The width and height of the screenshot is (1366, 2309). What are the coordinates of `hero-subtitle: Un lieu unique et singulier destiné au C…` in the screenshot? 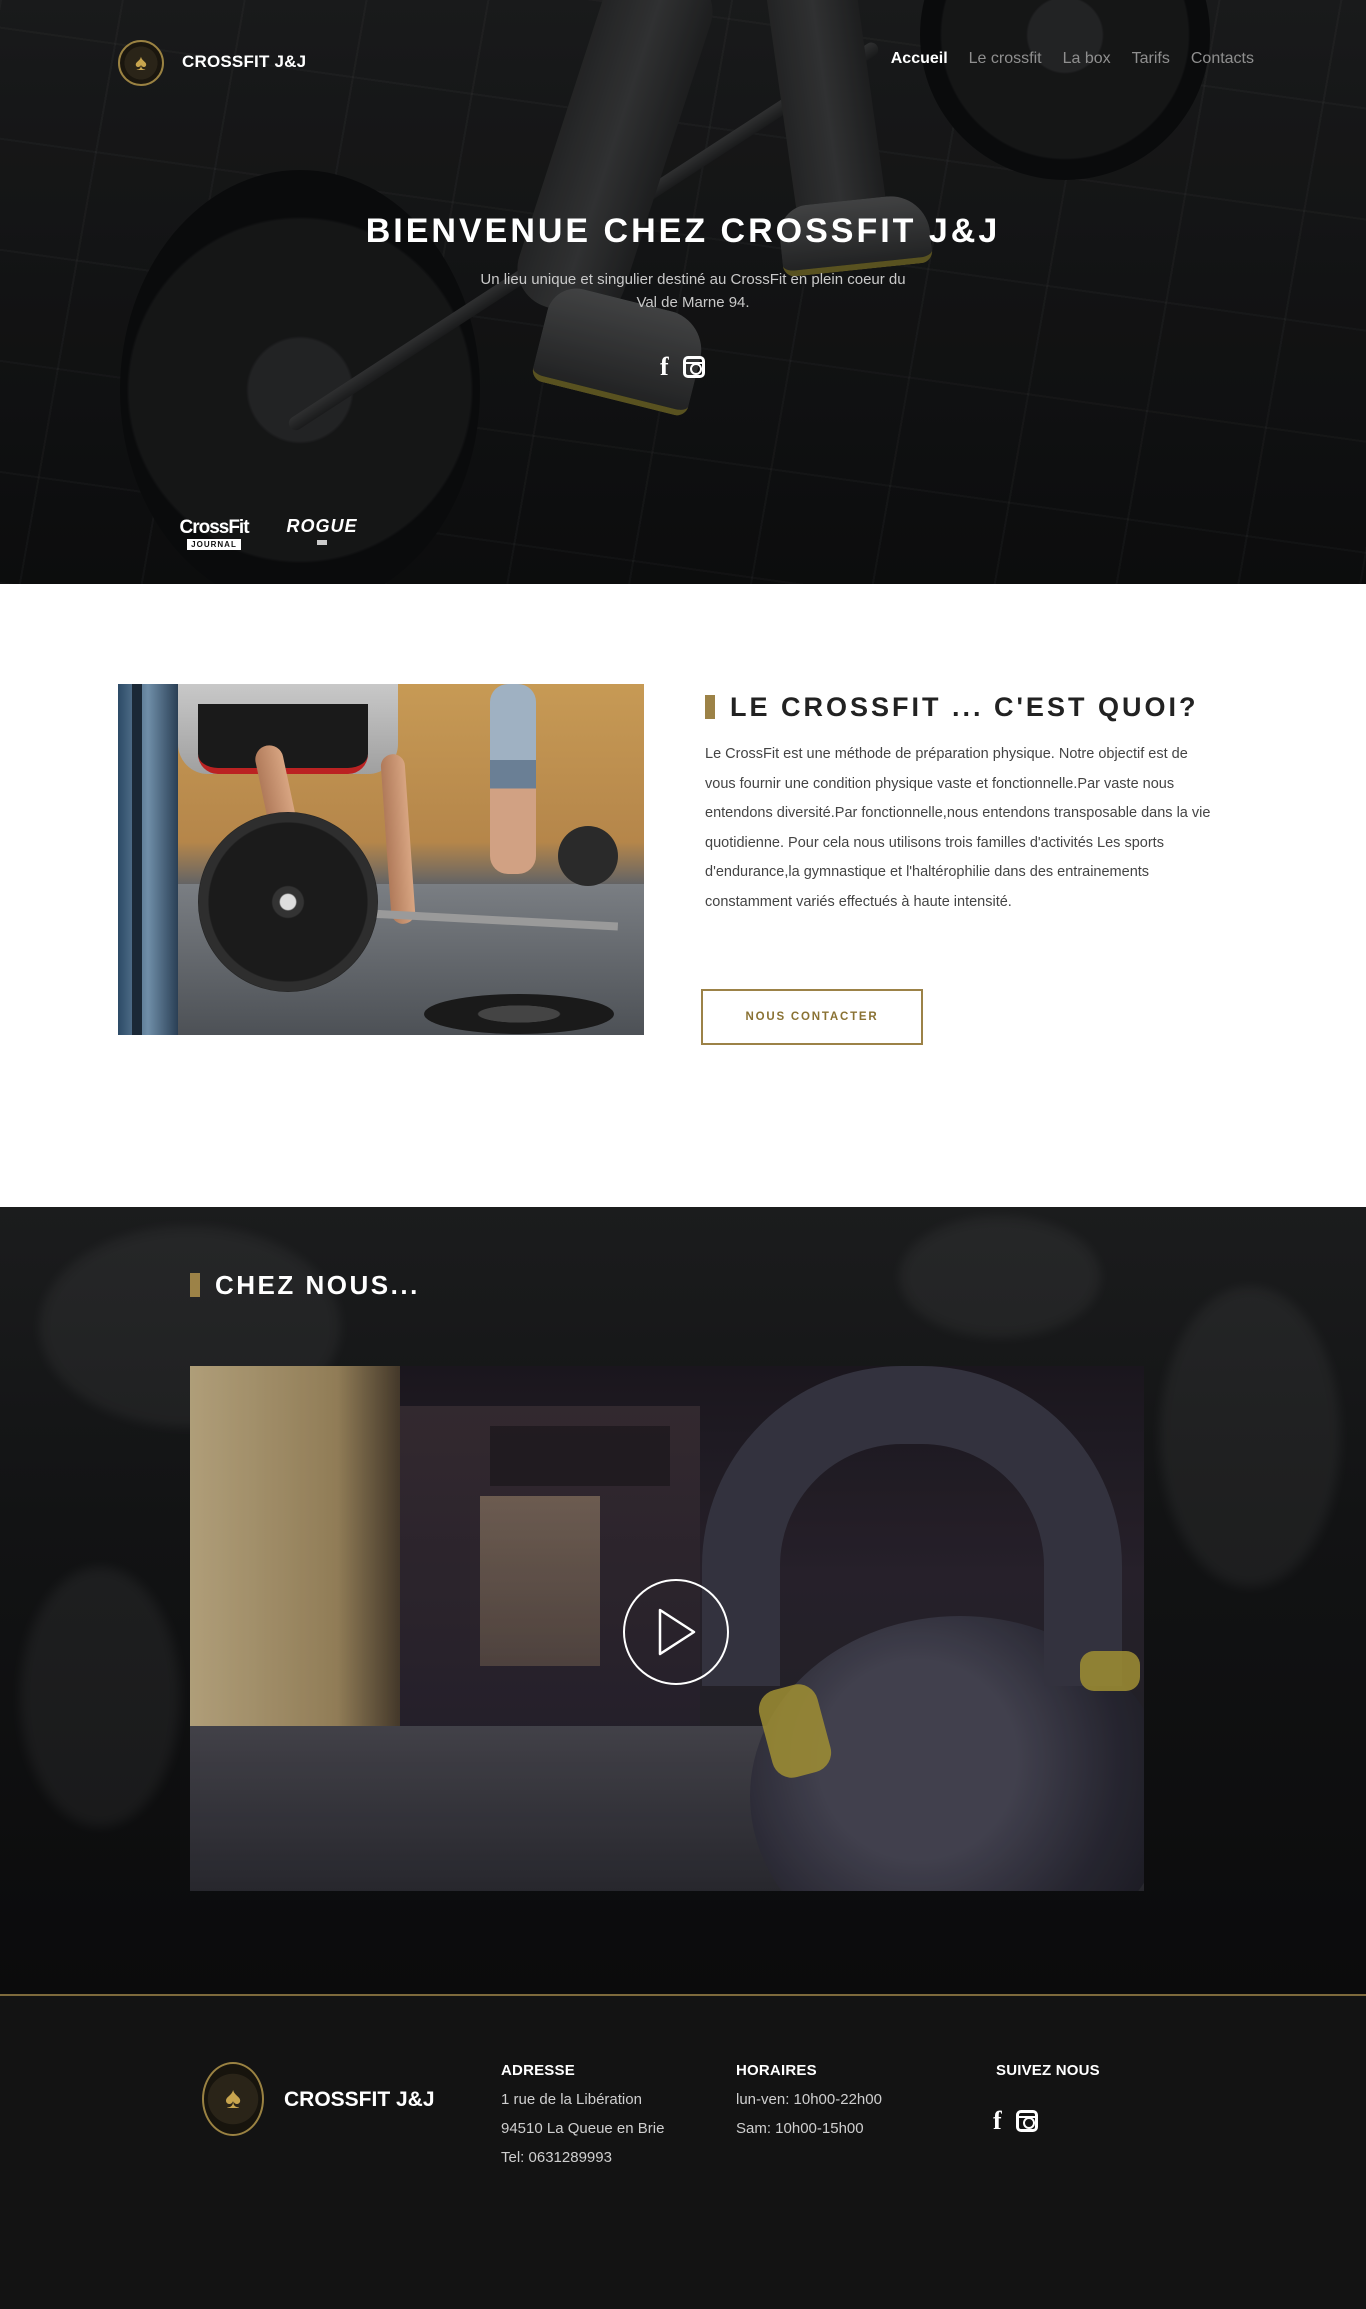 It's located at (693, 291).